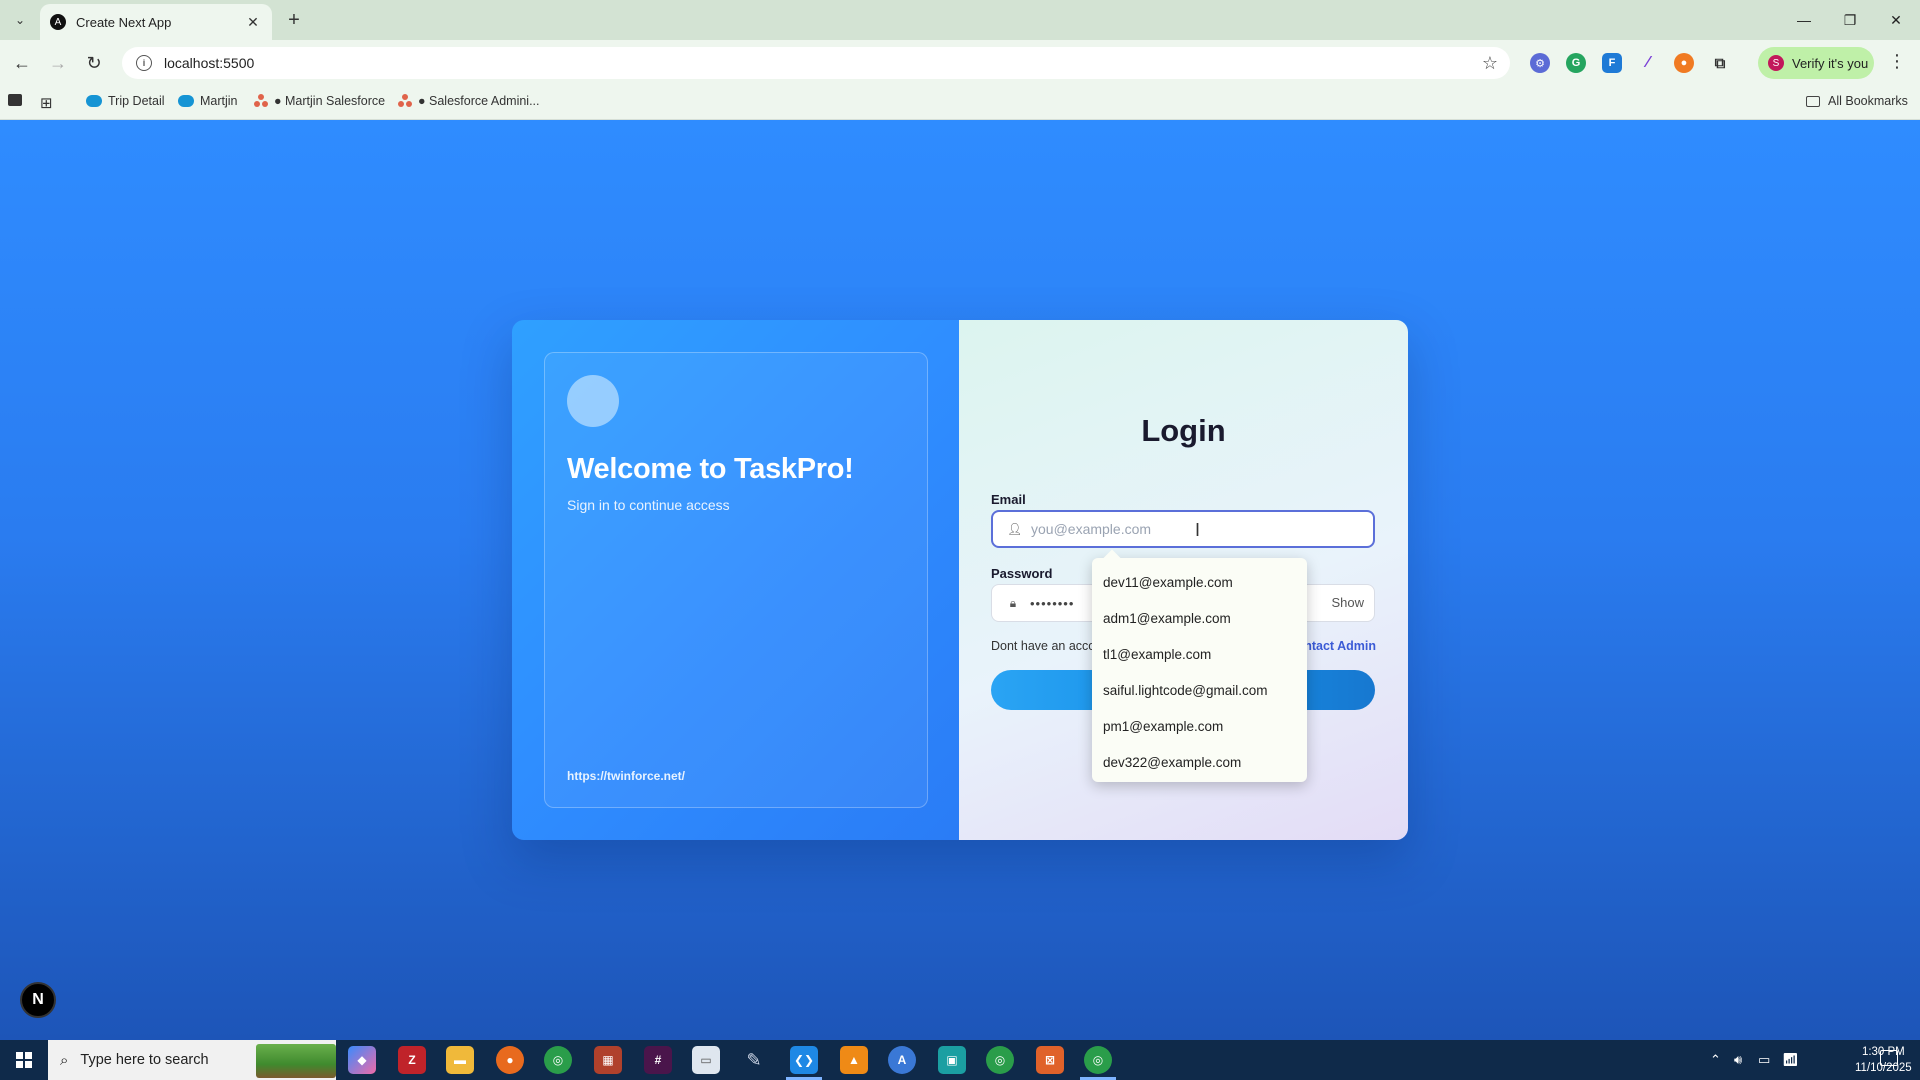  What do you see at coordinates (1490, 63) in the screenshot?
I see `bookmark-star-icon: ☆` at bounding box center [1490, 63].